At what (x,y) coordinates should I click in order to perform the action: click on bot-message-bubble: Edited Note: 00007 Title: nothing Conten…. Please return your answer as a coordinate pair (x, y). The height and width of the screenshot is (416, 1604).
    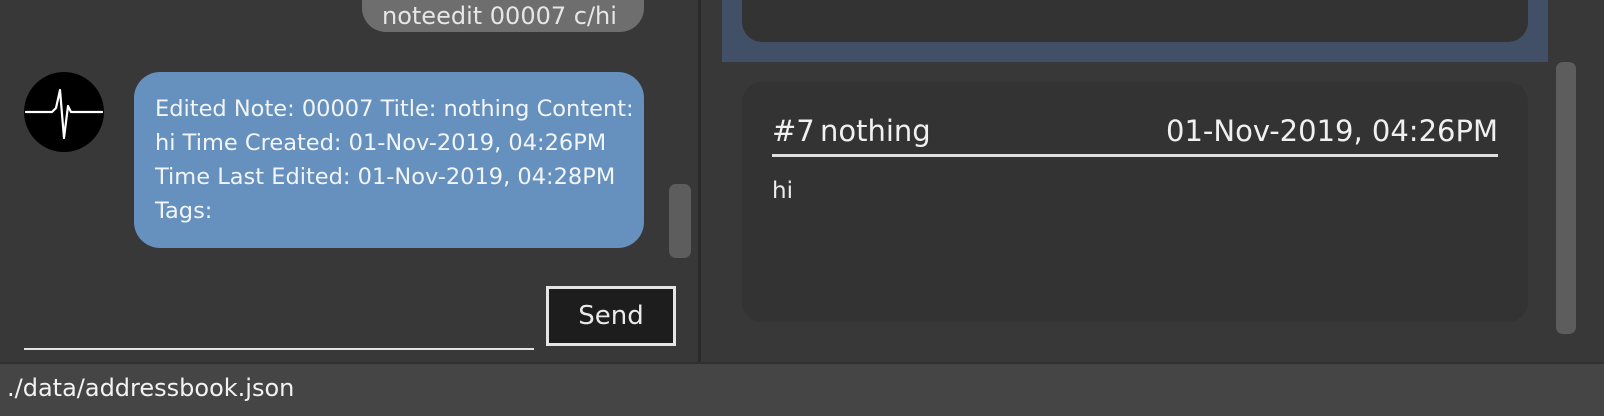
    Looking at the image, I should click on (389, 160).